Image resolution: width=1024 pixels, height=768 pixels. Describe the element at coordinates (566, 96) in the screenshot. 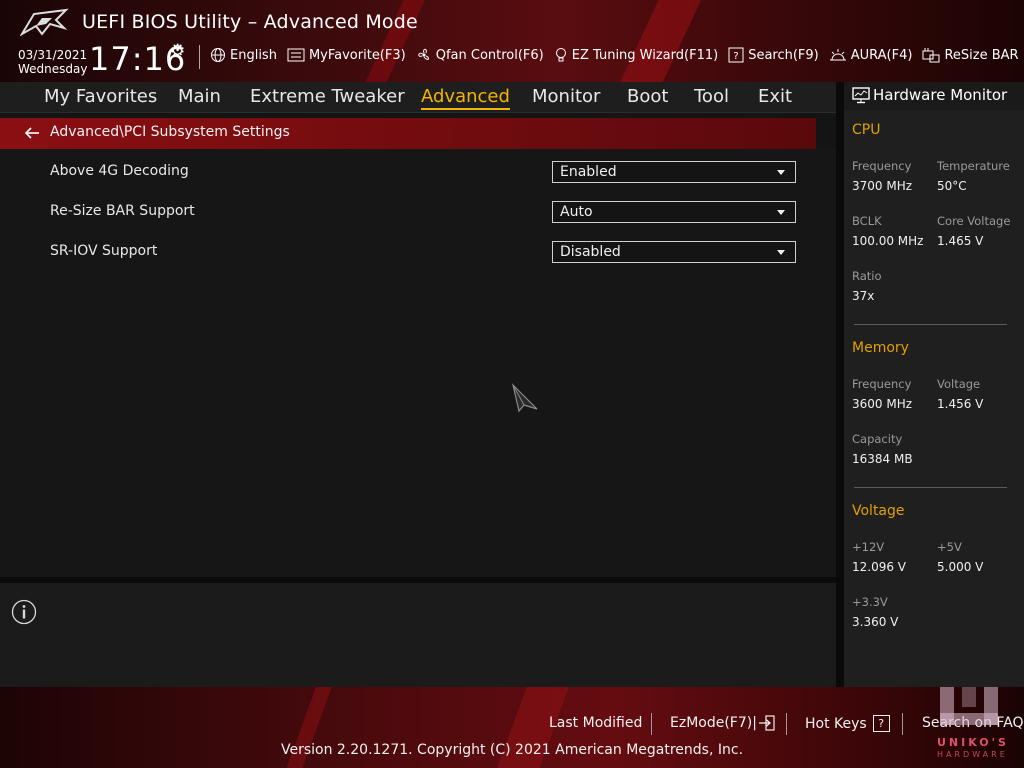

I see `tab-monitor: Monitor` at that location.